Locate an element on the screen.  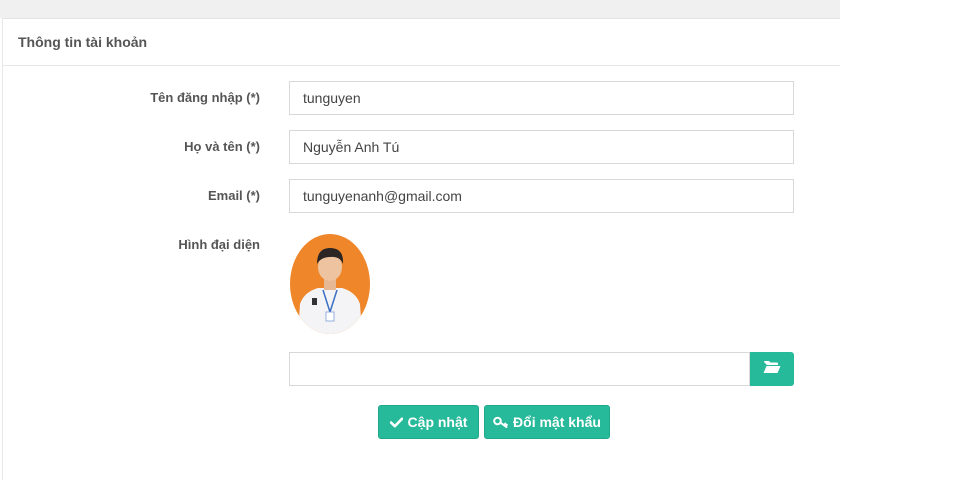
email-field: tunguyenanh@gmail.com is located at coordinates (541, 196).